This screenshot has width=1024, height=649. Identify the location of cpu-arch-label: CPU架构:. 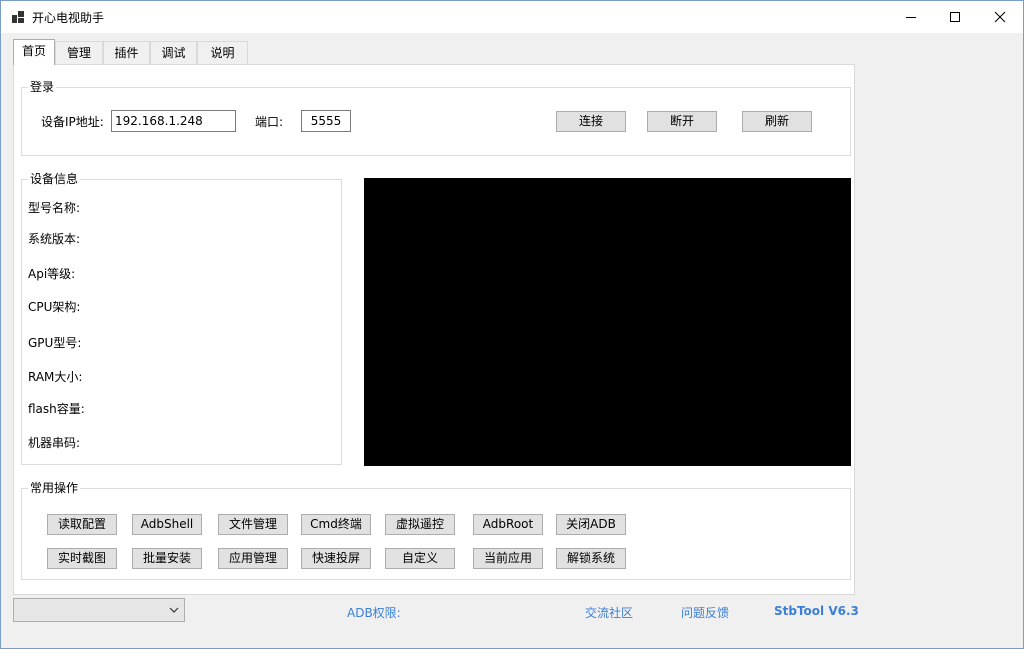
(54, 307).